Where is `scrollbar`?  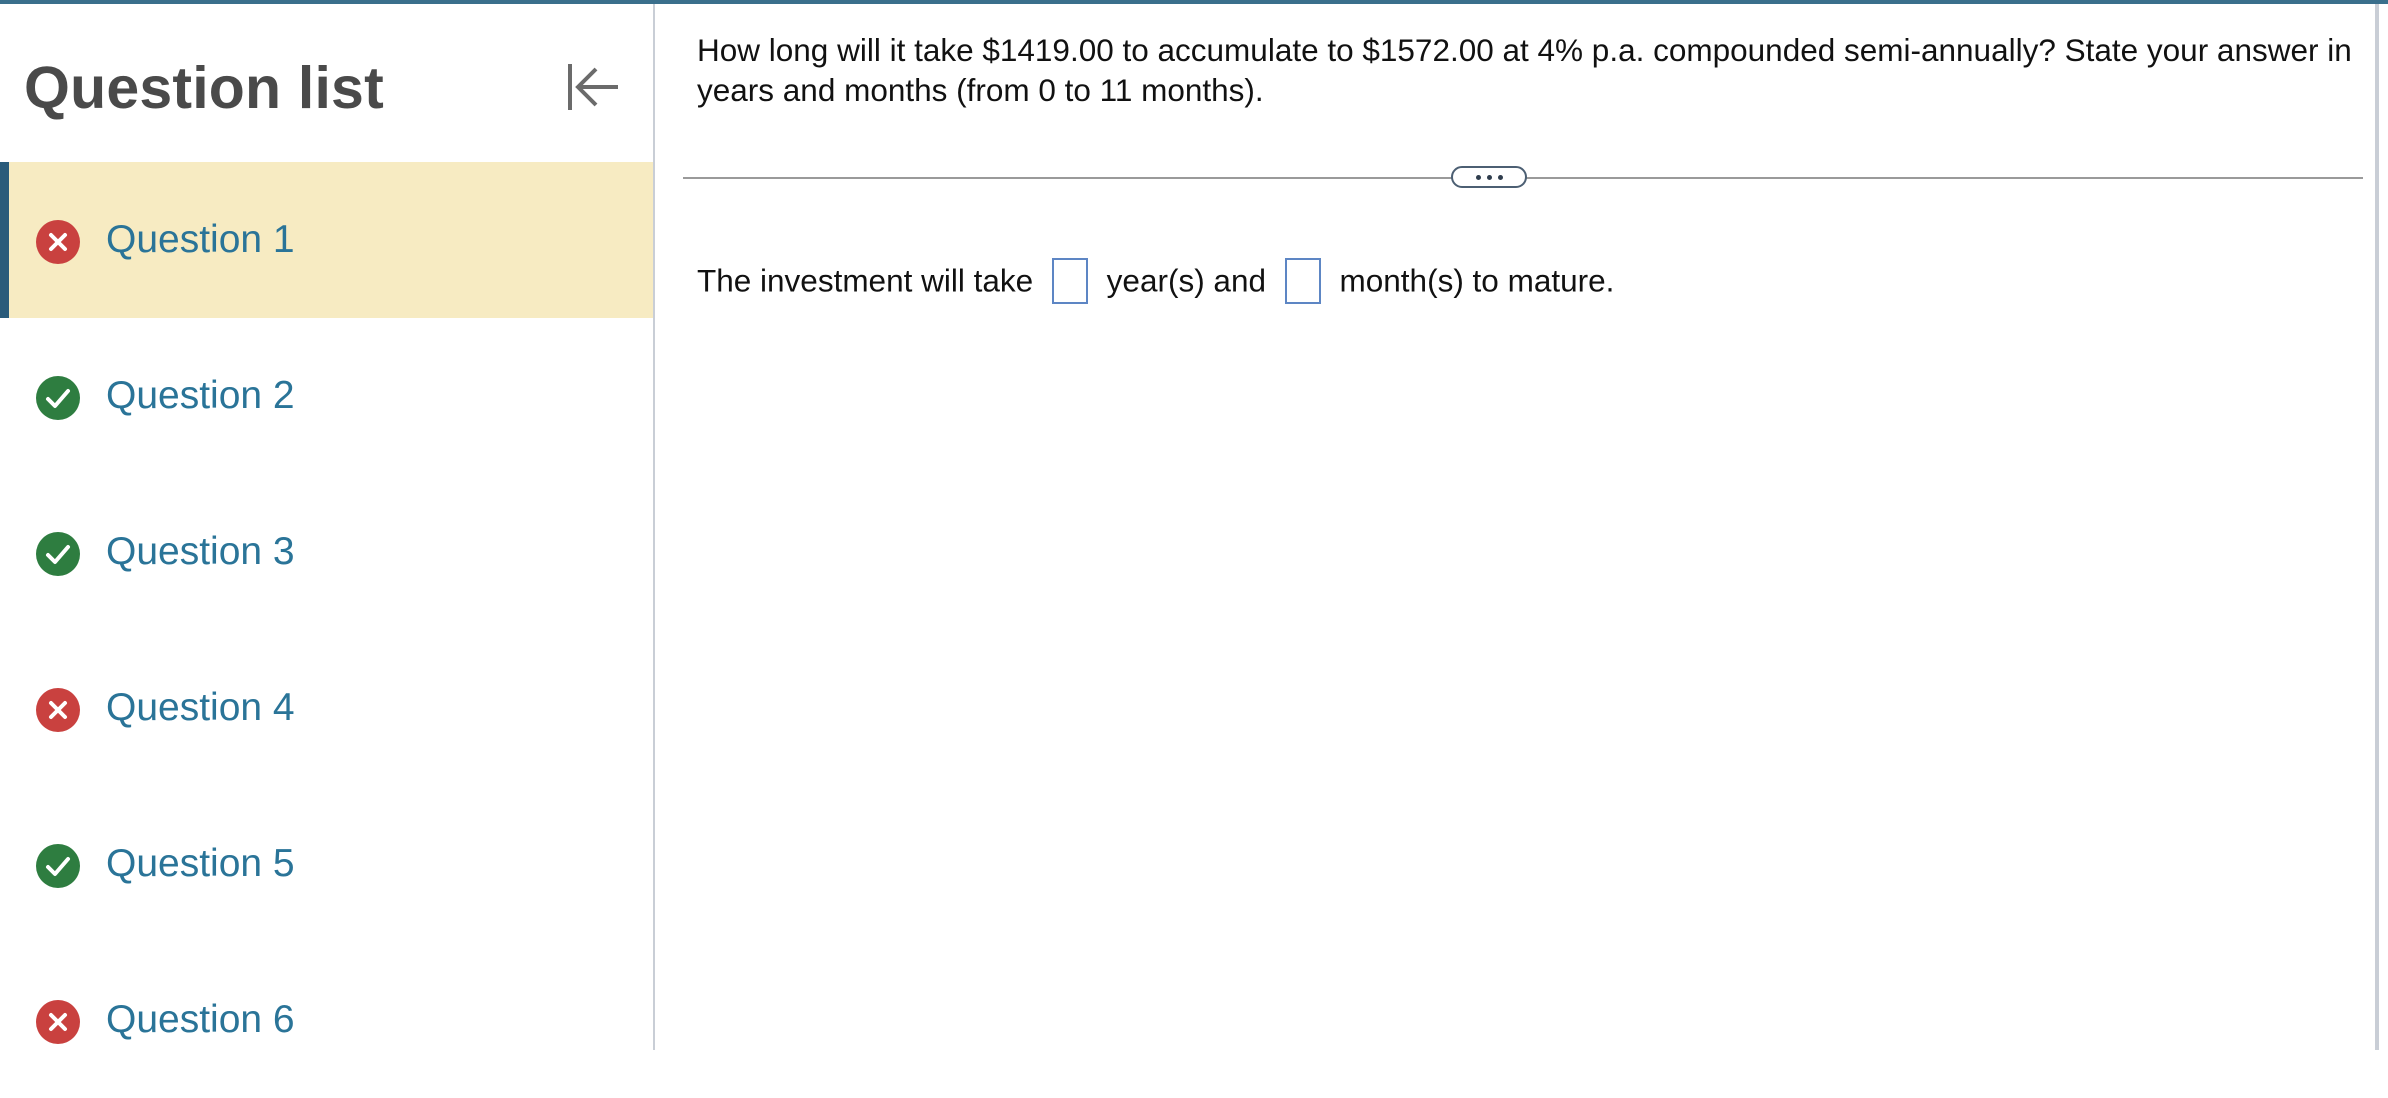 scrollbar is located at coordinates (2377, 527).